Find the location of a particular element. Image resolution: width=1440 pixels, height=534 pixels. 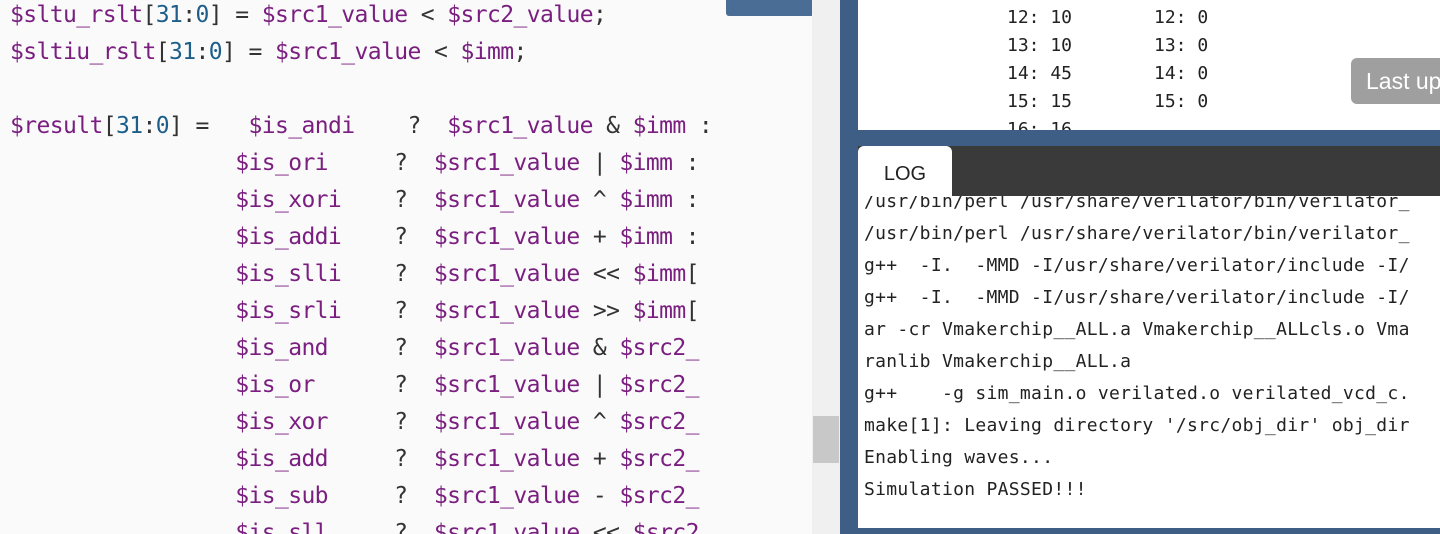

code-line: $is_addi ? $src1_value + $imm : is located at coordinates (354, 237).